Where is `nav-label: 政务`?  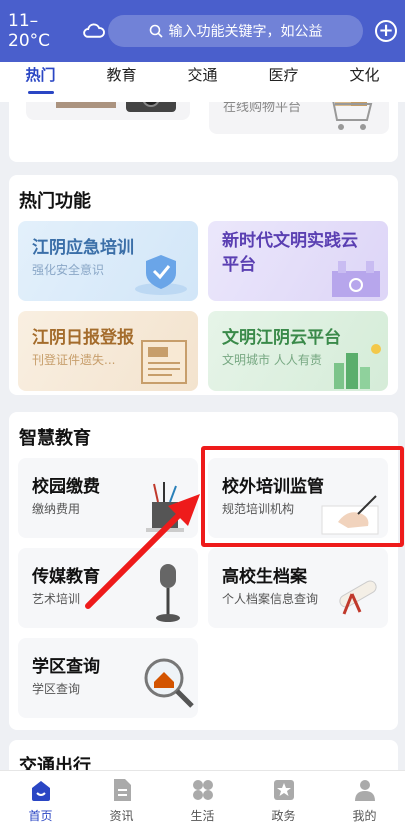
nav-label: 政务 is located at coordinates (283, 816).